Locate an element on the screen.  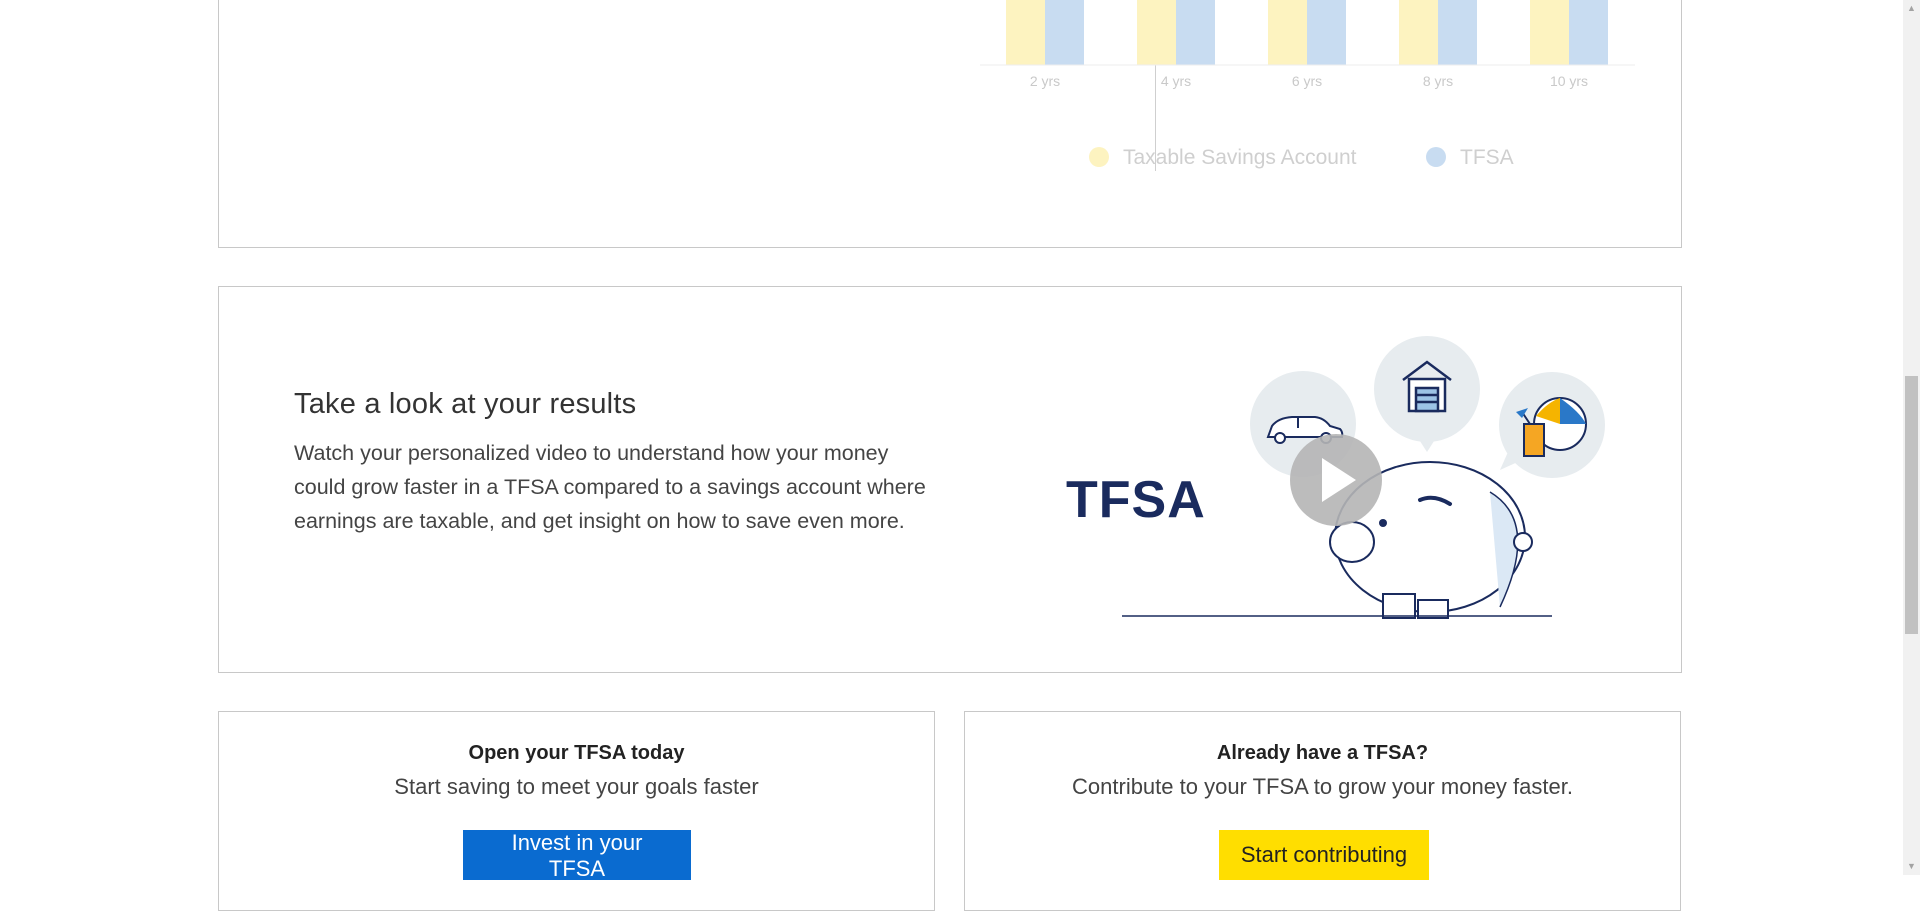
x-tick-label: 8 yrs is located at coordinates (1438, 81).